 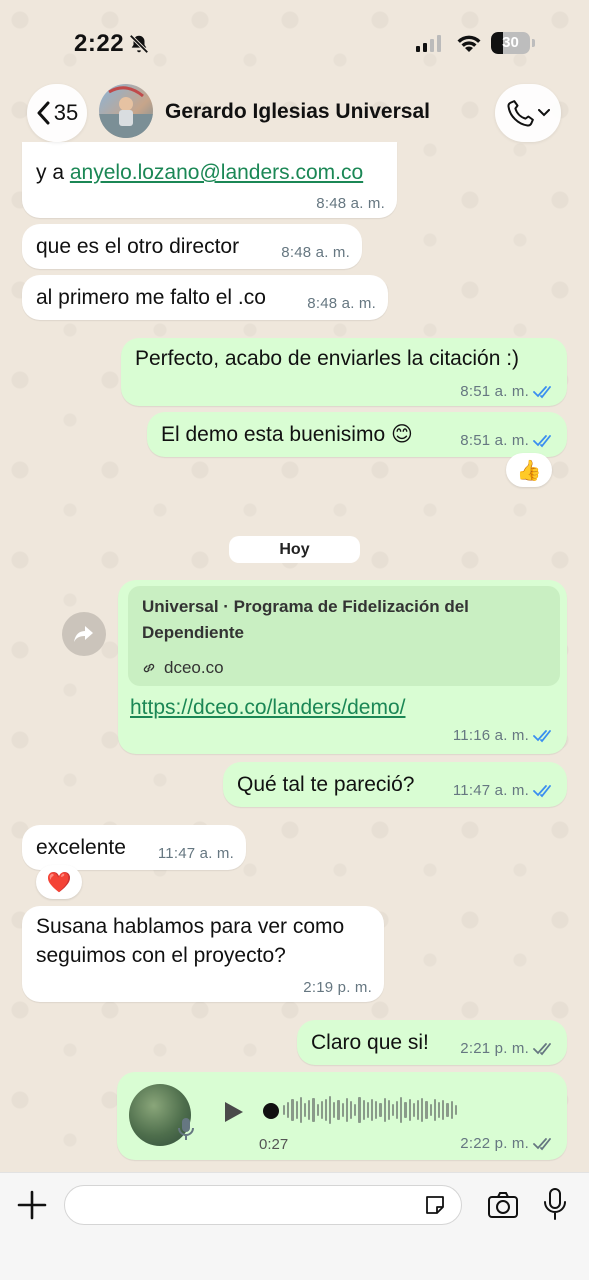 What do you see at coordinates (274, 1144) in the screenshot?
I see `voice-duration: 0:27` at bounding box center [274, 1144].